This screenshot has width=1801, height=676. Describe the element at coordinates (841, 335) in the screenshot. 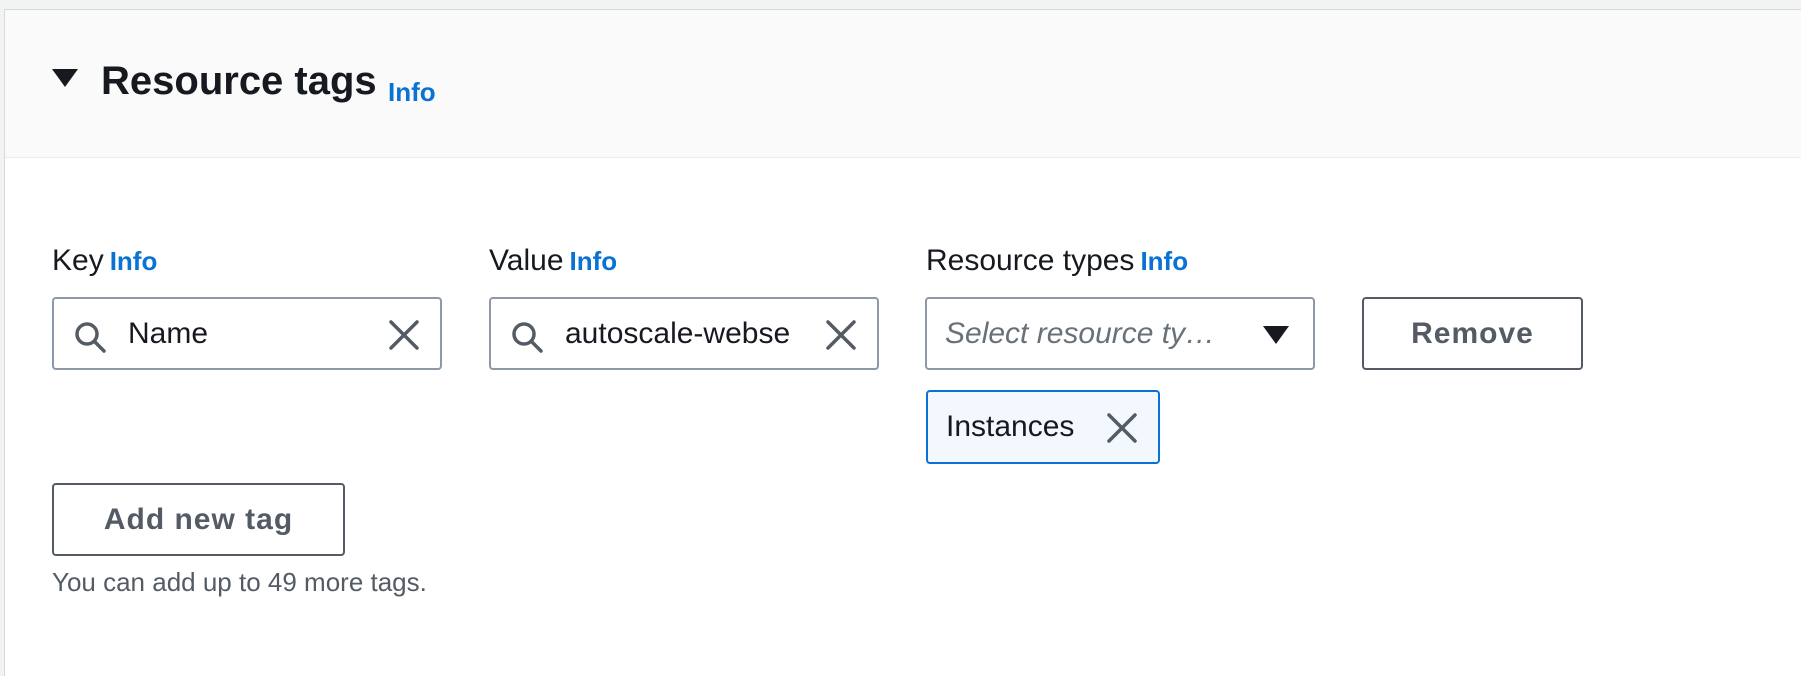

I see `clear-value-icon` at that location.